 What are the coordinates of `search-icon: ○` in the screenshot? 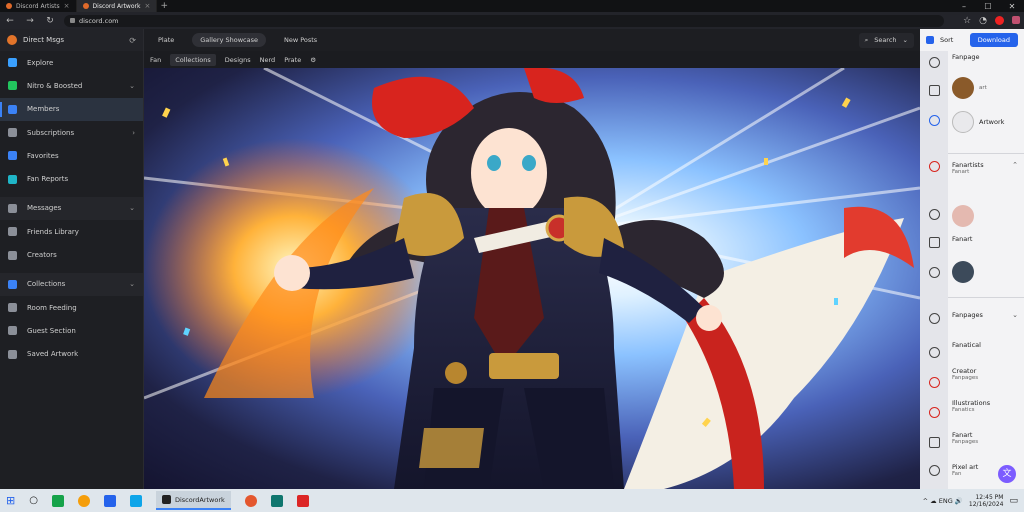 It's located at (33, 500).